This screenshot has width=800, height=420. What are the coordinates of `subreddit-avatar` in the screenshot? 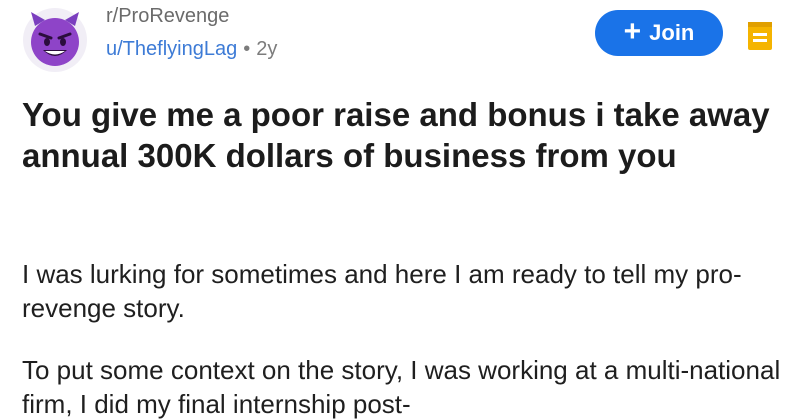 It's located at (55, 40).